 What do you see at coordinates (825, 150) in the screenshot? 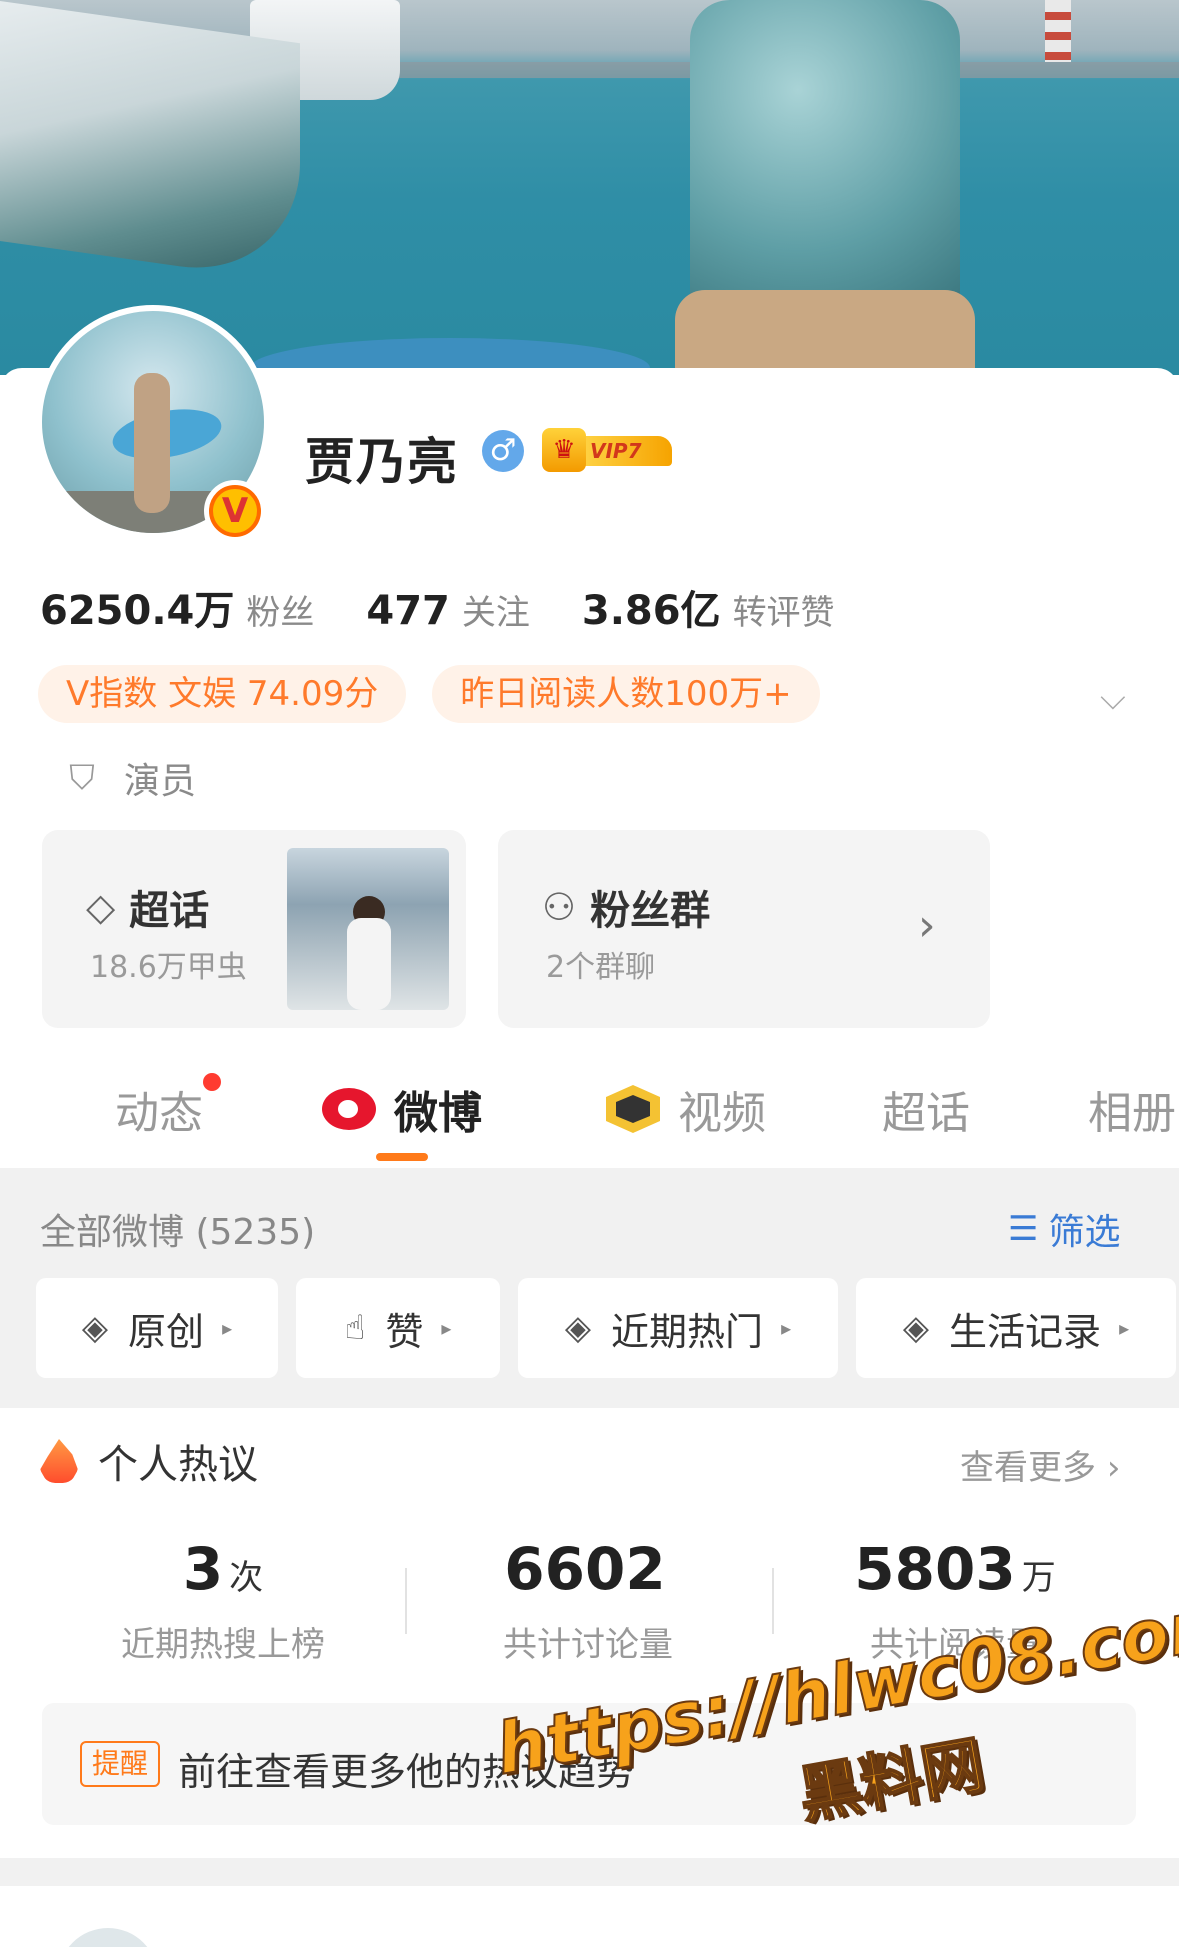
I see `cover-person` at bounding box center [825, 150].